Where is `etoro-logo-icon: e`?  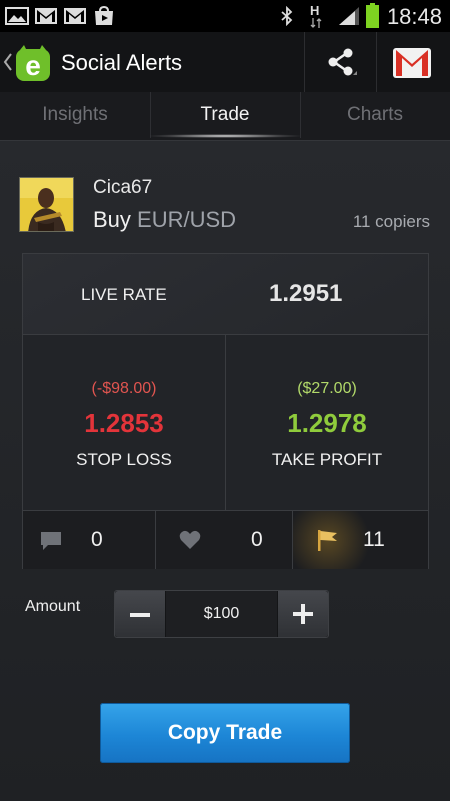
etoro-logo-icon: e is located at coordinates (33, 63).